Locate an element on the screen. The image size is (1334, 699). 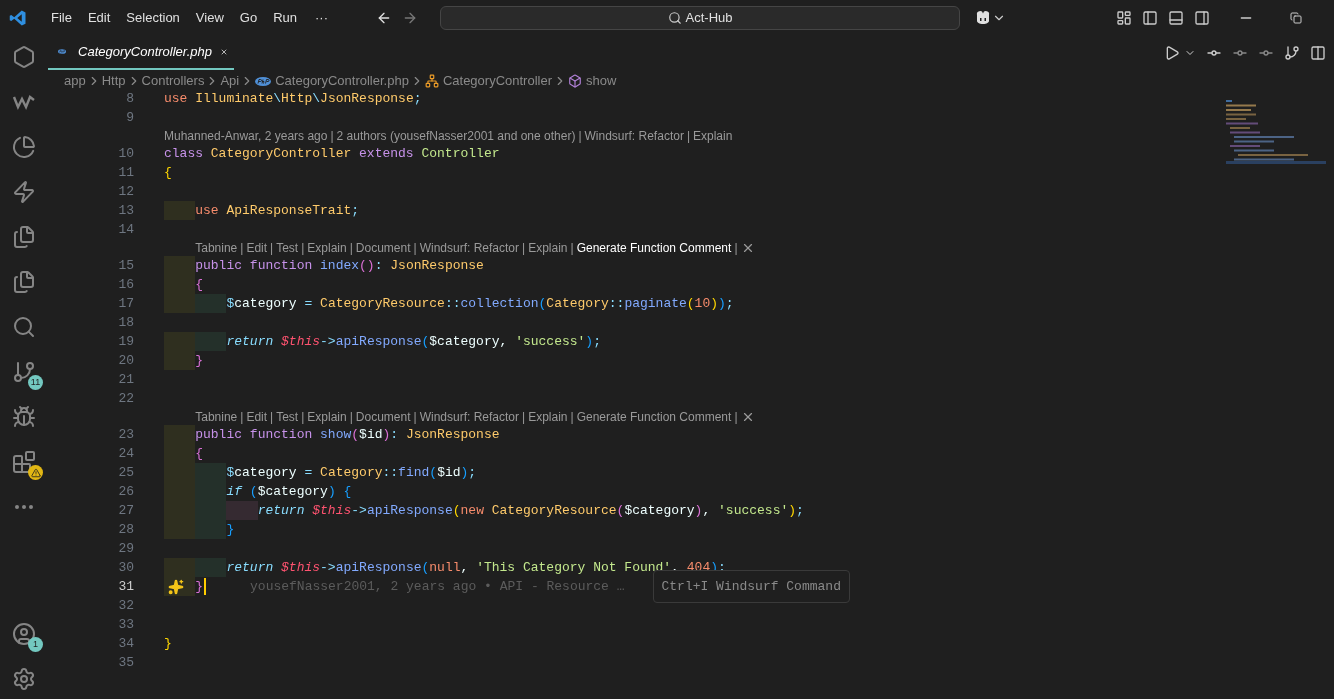
line-number: 26 is located at coordinates (125, 491).